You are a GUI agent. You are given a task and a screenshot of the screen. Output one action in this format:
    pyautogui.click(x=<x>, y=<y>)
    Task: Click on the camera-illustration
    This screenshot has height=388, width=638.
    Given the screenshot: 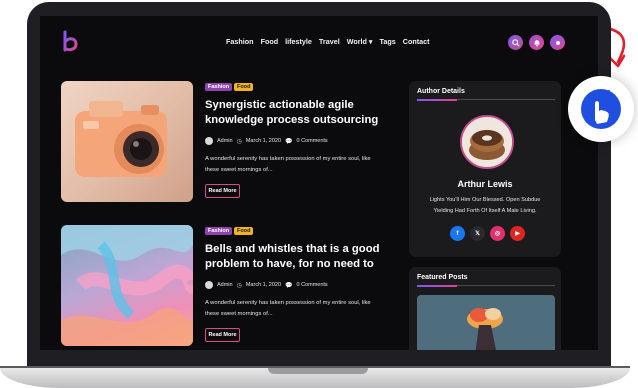 What is the action you would take?
    pyautogui.click(x=121, y=139)
    